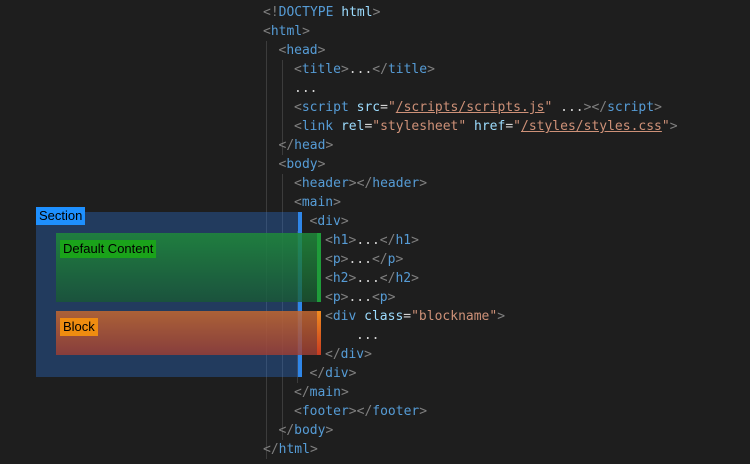 Image resolution: width=750 pixels, height=464 pixels. I want to click on code-line: <body>, so click(302, 164).